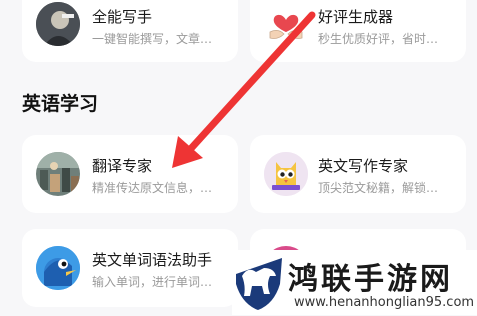  I want to click on bull-logo-icon, so click(259, 285).